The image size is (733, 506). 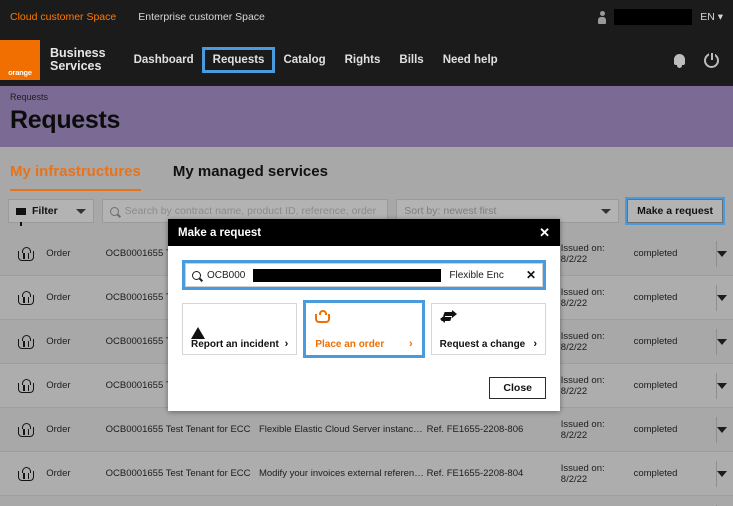 I want to click on option-request-a-change: Request a change ›, so click(x=488, y=329).